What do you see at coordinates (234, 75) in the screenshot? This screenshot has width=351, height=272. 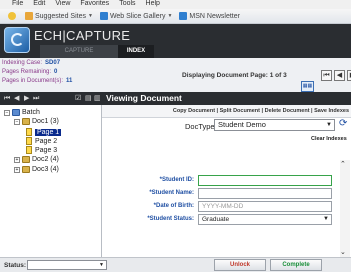 I see `displaying-page-text: Displaying Document Page: 1 of 3` at bounding box center [234, 75].